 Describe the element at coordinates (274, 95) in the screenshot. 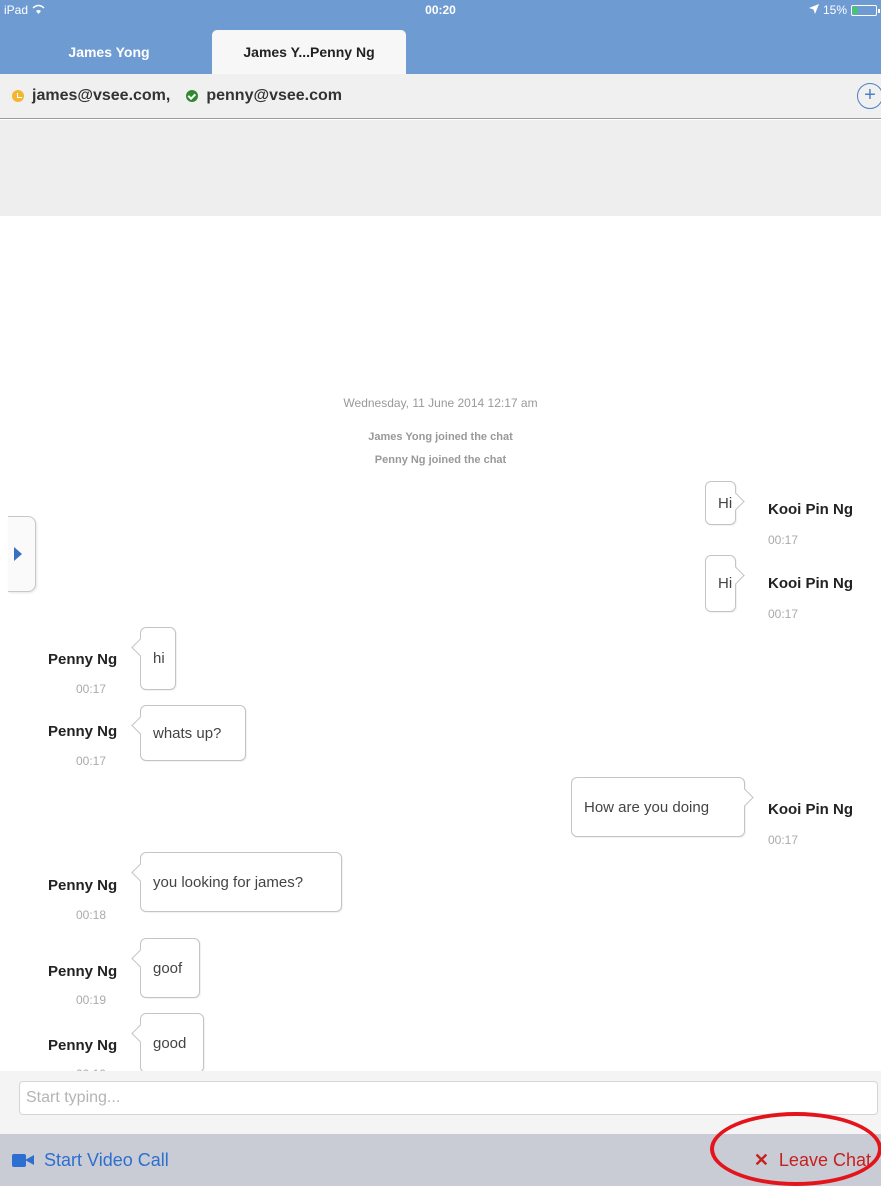

I see `participant-email: penny@vsee.com` at that location.